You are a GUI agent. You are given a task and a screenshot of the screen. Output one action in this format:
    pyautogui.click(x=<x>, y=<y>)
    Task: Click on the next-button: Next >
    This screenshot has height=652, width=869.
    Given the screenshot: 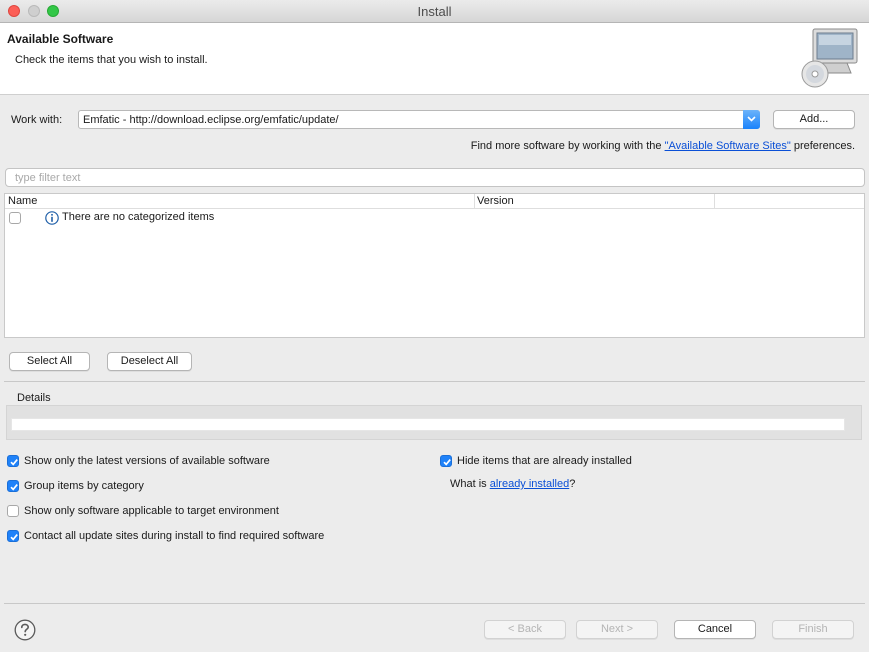 What is the action you would take?
    pyautogui.click(x=617, y=629)
    